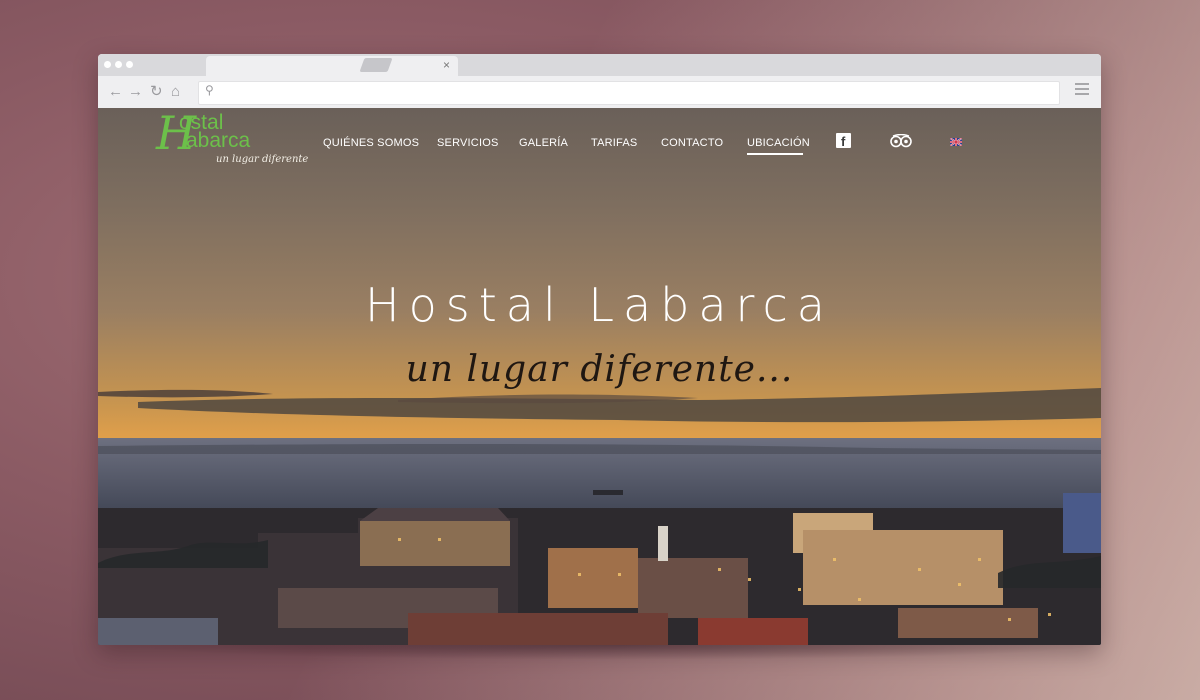 Image resolution: width=1200 pixels, height=700 pixels. What do you see at coordinates (692, 143) in the screenshot?
I see `nav-item-contacto: CONTACTO` at bounding box center [692, 143].